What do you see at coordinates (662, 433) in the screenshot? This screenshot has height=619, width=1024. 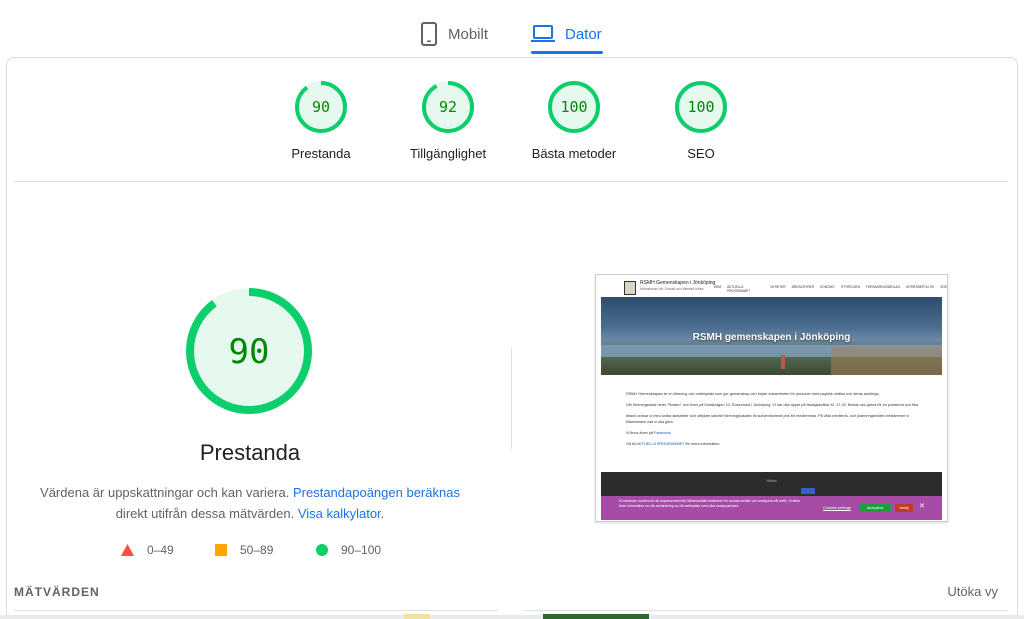 I see `thumb-facebook-link: Facebook` at bounding box center [662, 433].